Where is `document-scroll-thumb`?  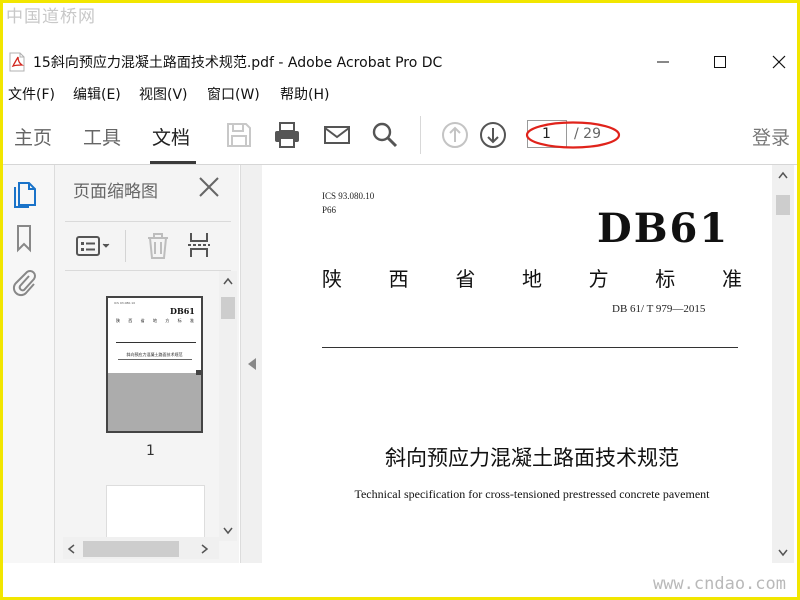 document-scroll-thumb is located at coordinates (783, 205).